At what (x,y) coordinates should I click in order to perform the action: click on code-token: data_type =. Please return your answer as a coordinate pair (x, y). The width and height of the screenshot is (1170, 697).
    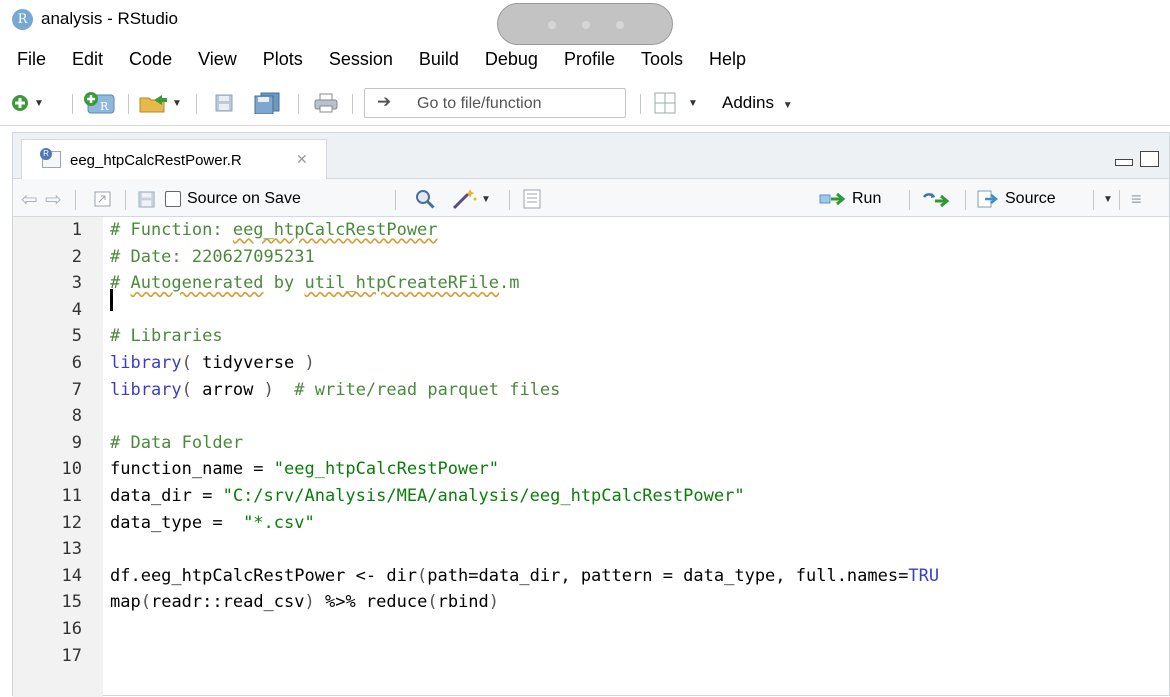
    Looking at the image, I should click on (177, 522).